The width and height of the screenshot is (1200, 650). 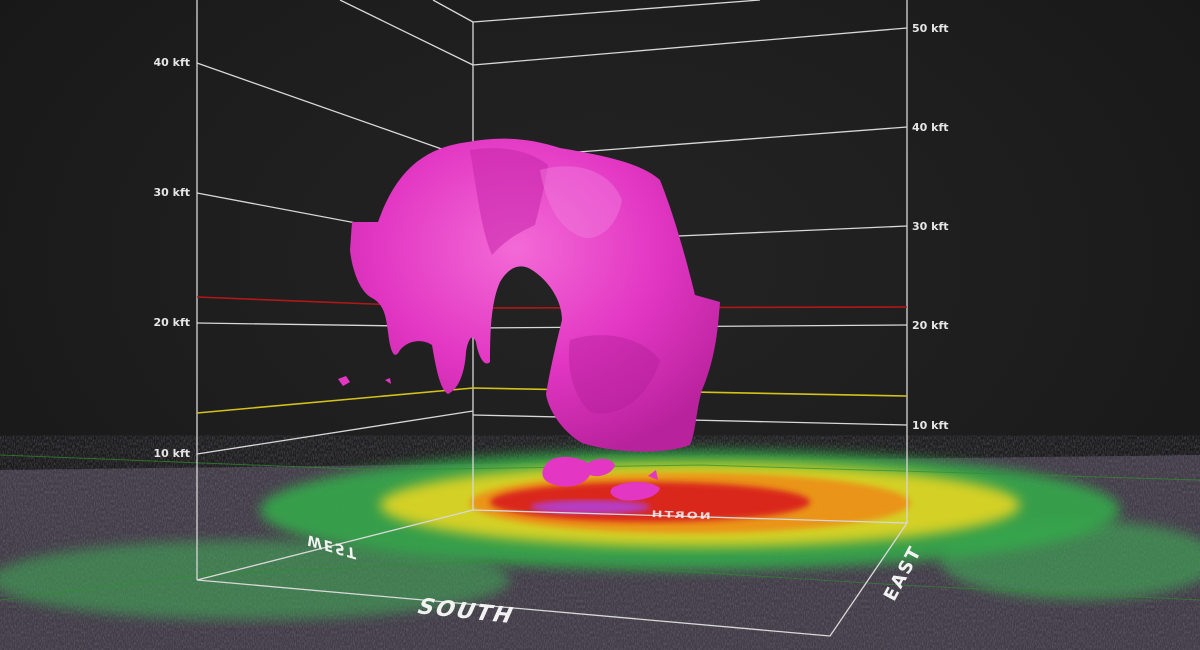 I want to click on left-tick-label: 40 kft, so click(x=172, y=62).